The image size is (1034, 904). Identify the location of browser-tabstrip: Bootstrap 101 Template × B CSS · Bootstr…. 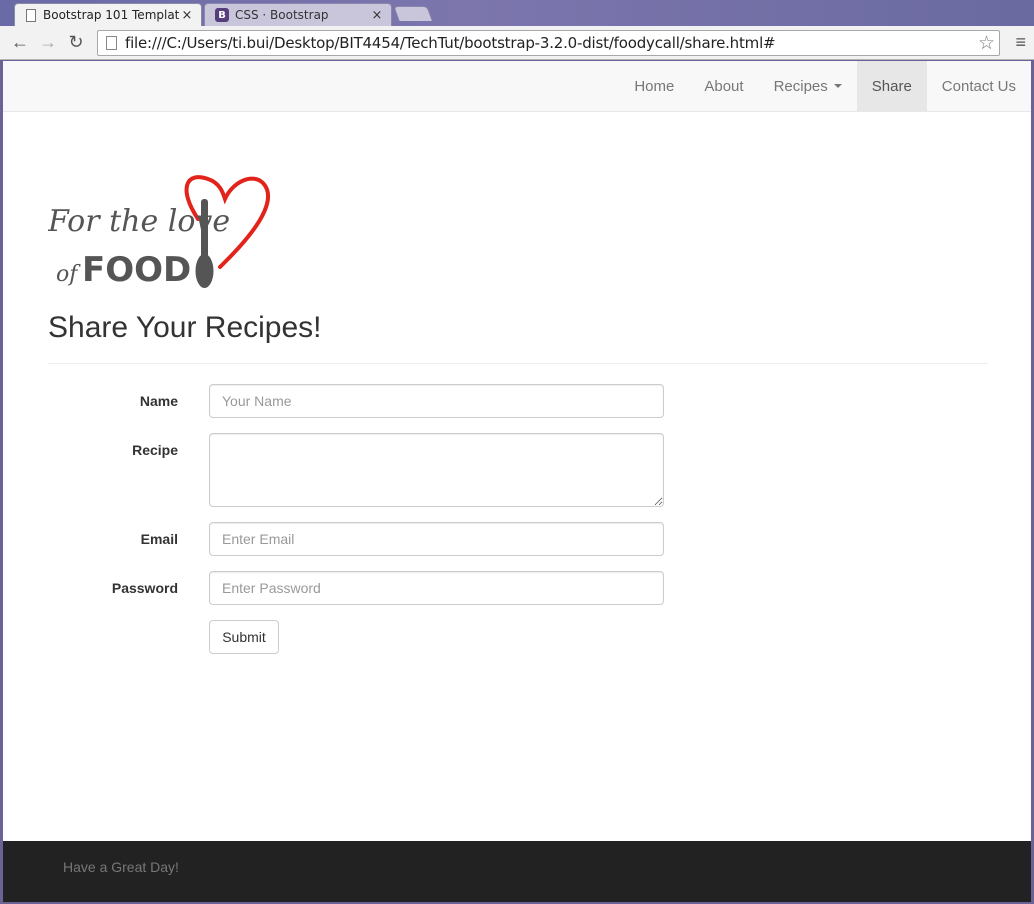
(517, 13).